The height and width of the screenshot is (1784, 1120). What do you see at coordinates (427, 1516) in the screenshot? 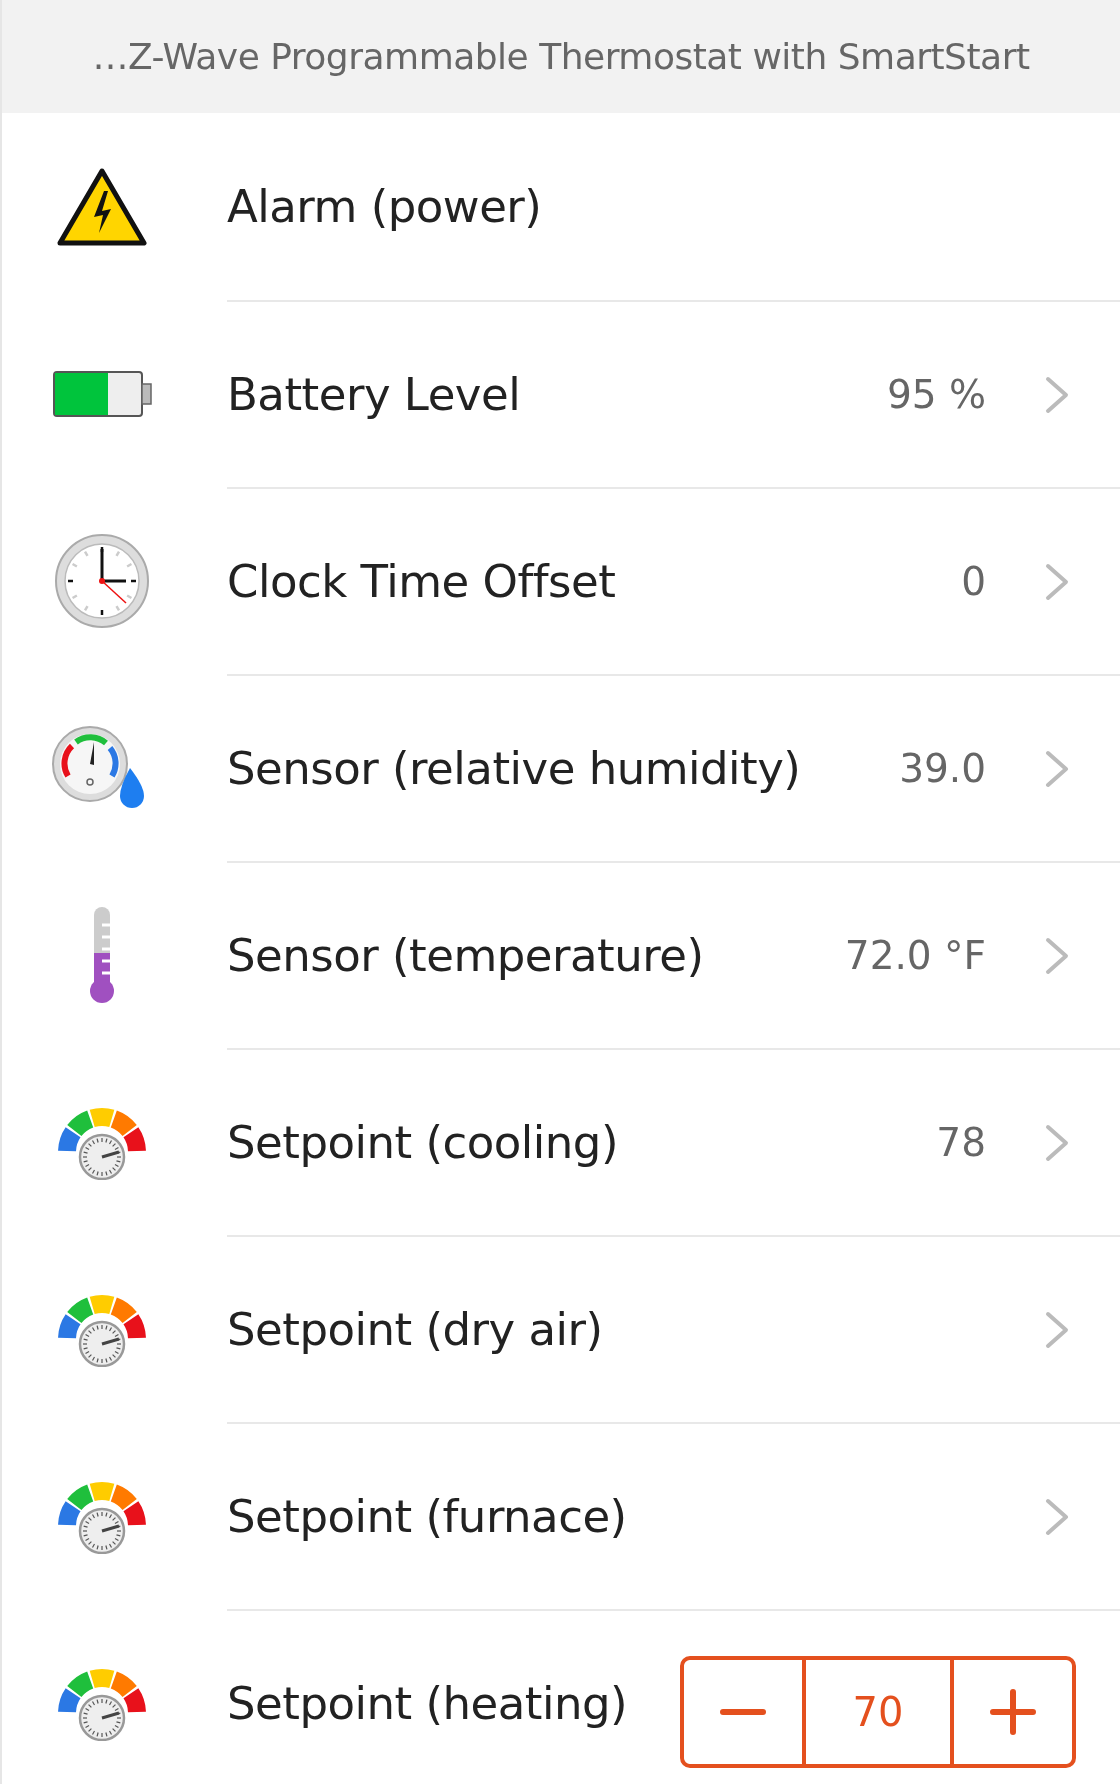
I see `row-label: Setpoint (furnace)` at bounding box center [427, 1516].